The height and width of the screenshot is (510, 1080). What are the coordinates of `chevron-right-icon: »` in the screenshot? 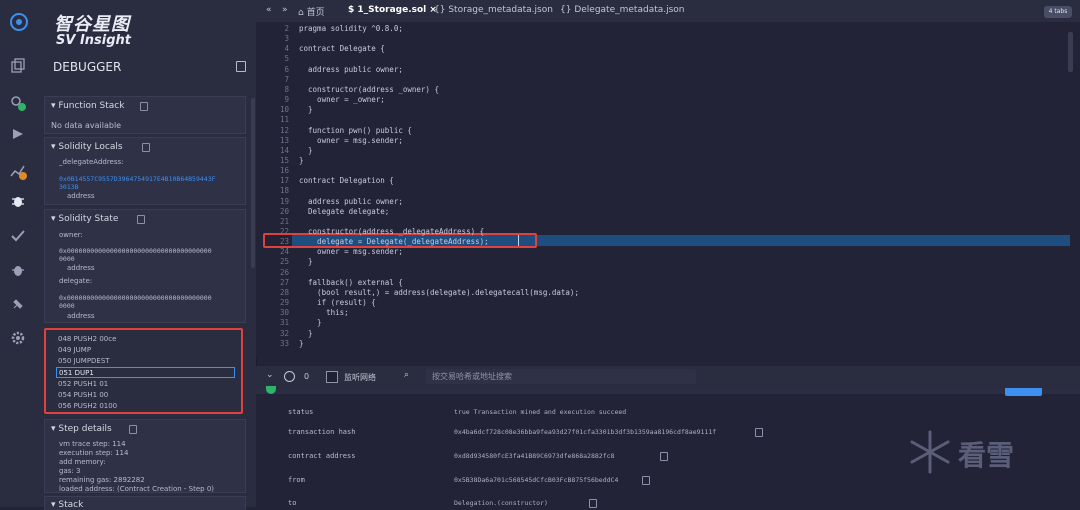 It's located at (285, 10).